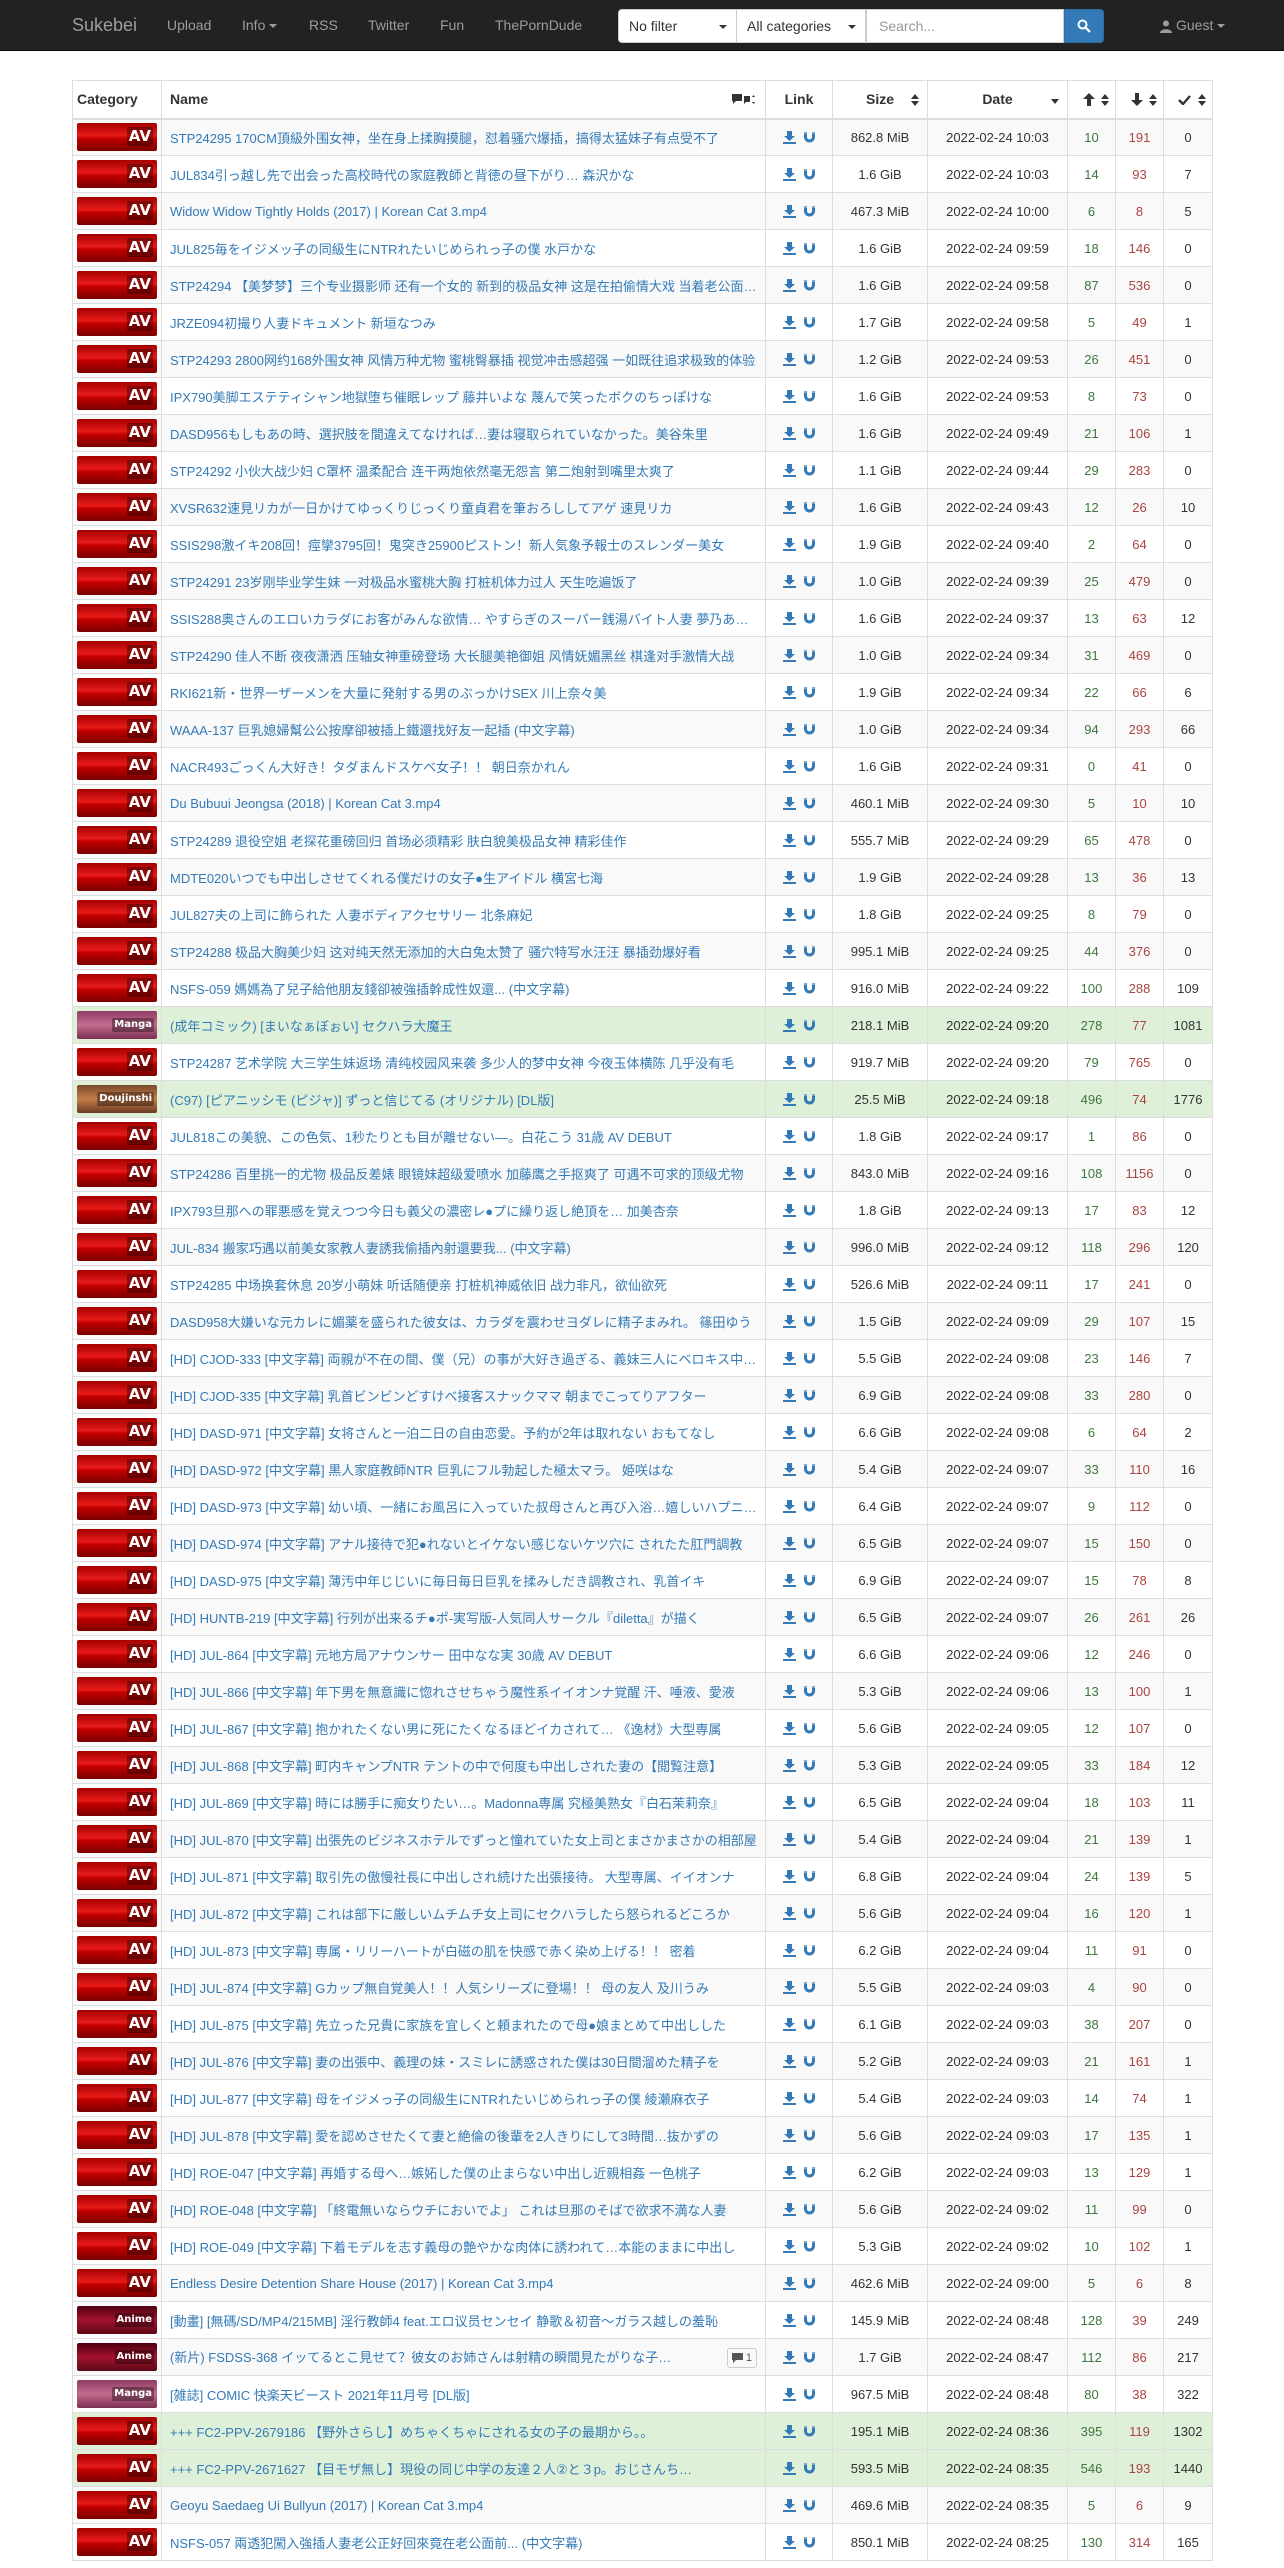  Describe the element at coordinates (117, 2357) in the screenshot. I see `category-badge: Anime` at that location.